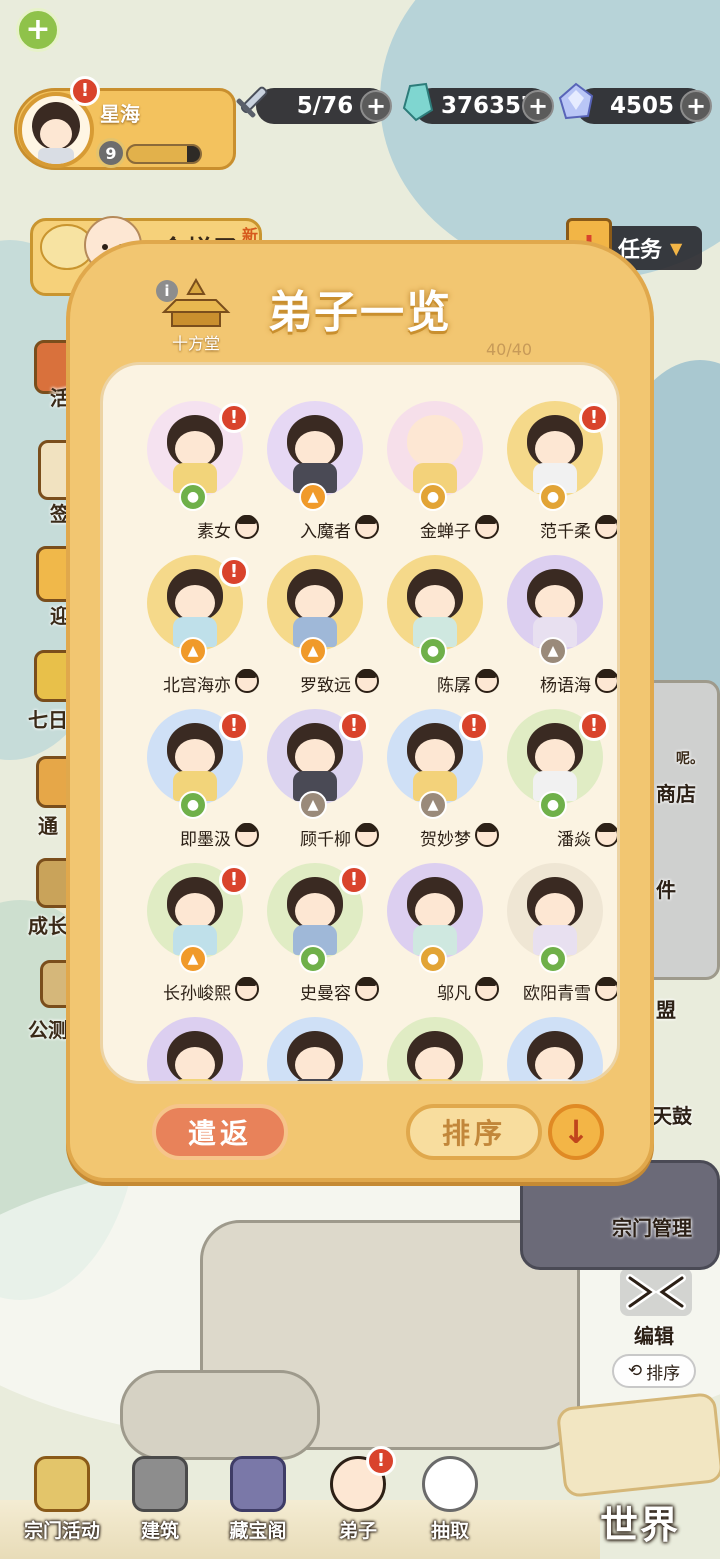 Image resolution: width=720 pixels, height=1559 pixels. Describe the element at coordinates (62, 1484) in the screenshot. I see `pagoda-icon` at that location.